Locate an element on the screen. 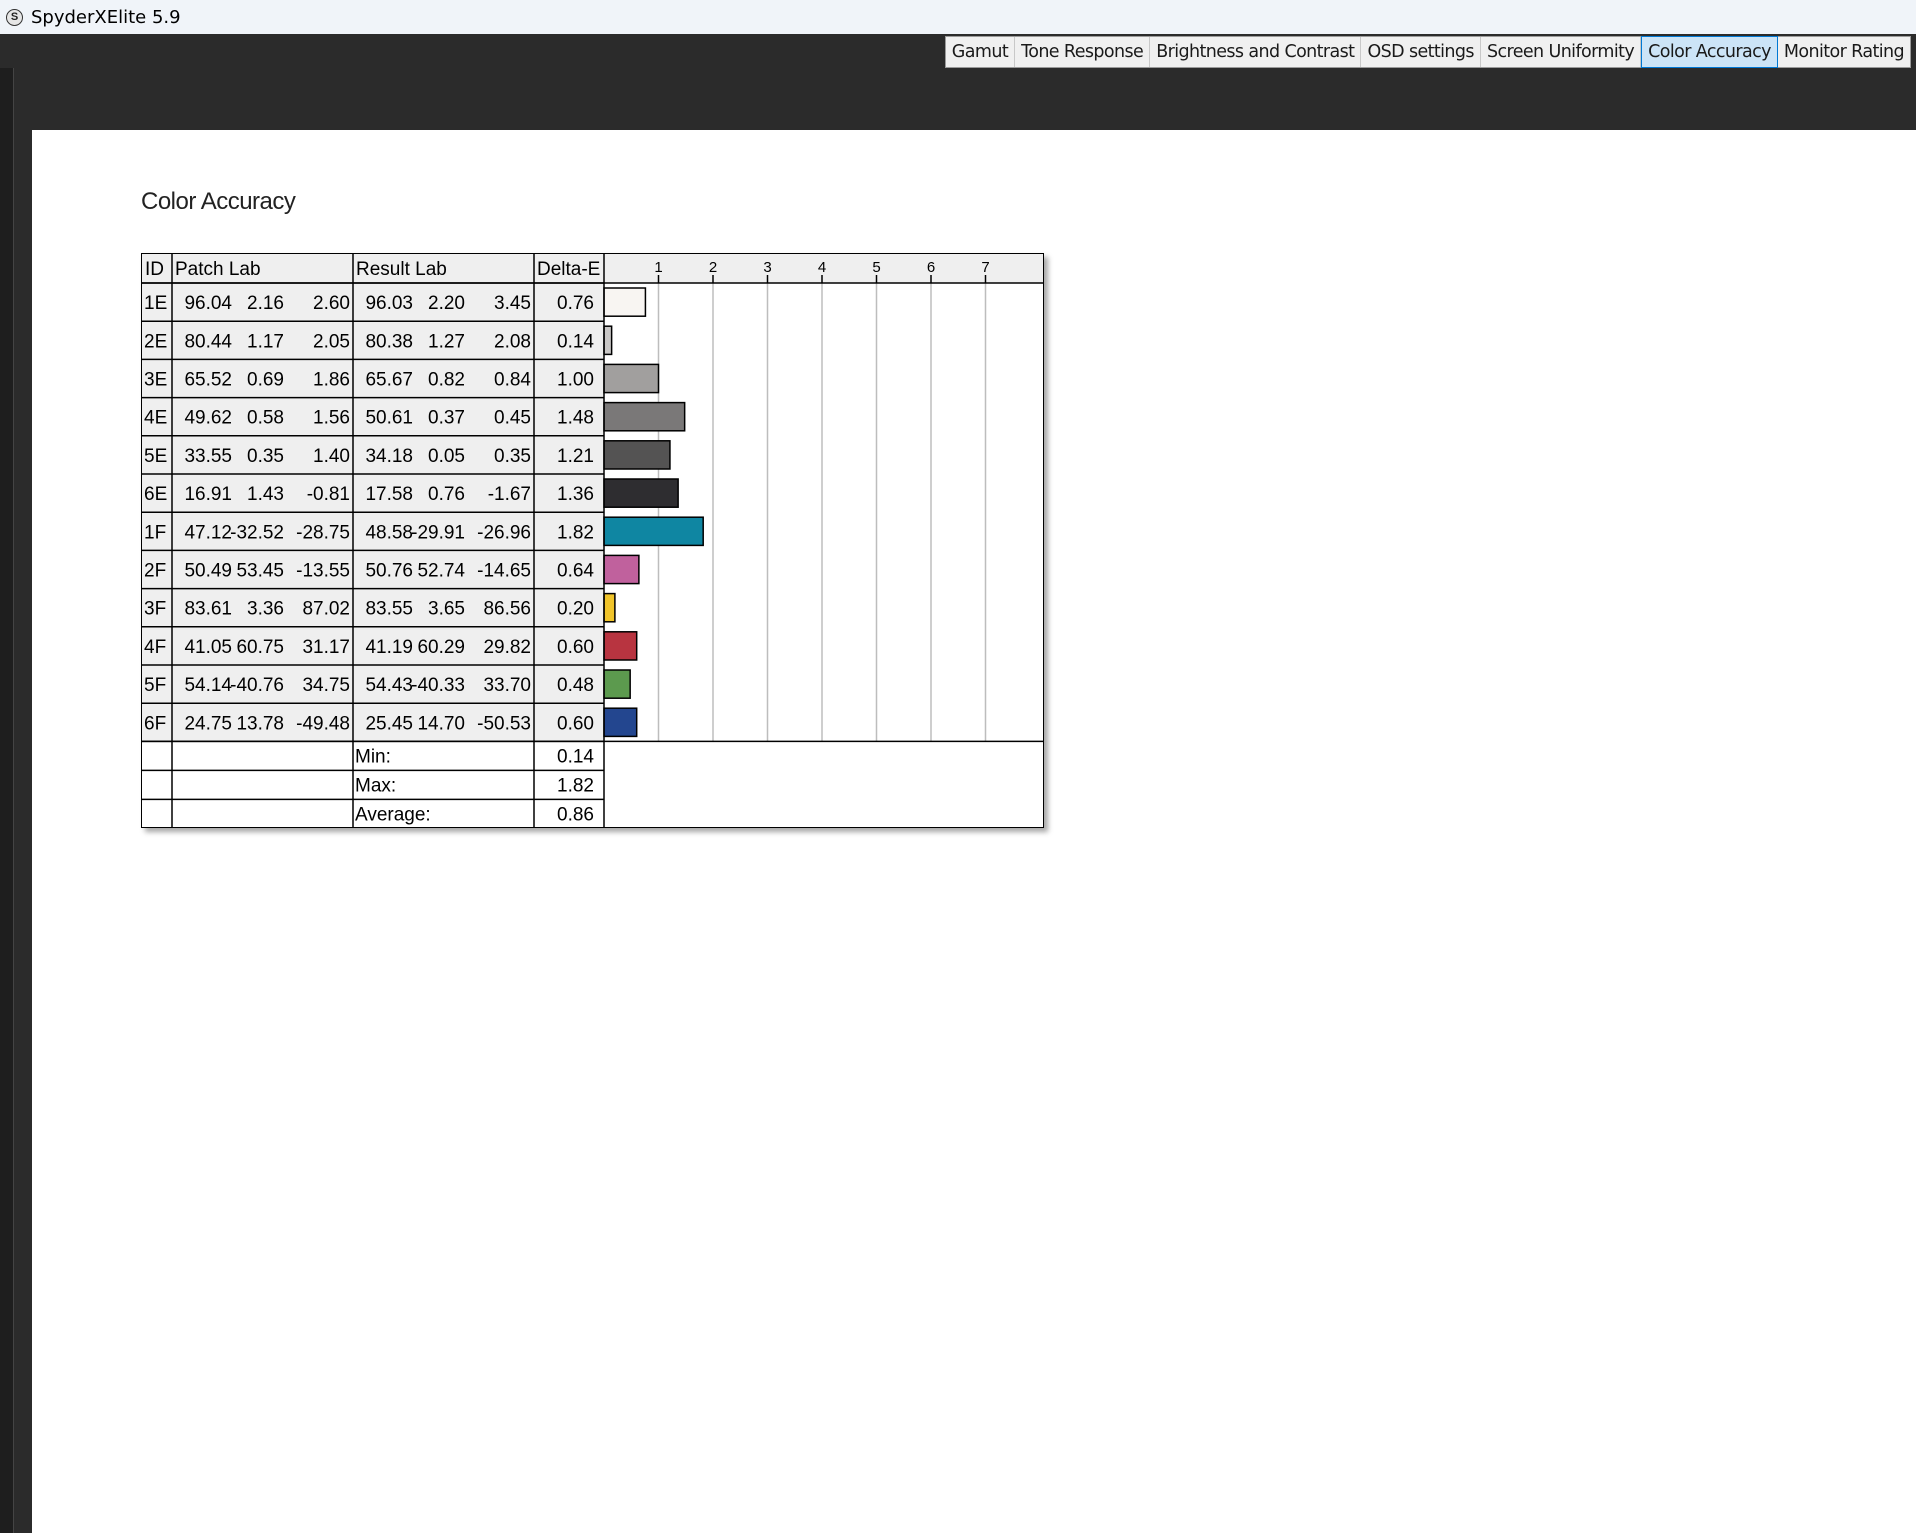 Image resolution: width=1916 pixels, height=1533 pixels. result-lab-value: 0.76 is located at coordinates (446, 494).